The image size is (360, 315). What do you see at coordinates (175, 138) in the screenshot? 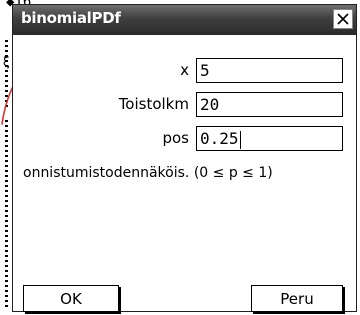
I see `probability-label: pos` at bounding box center [175, 138].